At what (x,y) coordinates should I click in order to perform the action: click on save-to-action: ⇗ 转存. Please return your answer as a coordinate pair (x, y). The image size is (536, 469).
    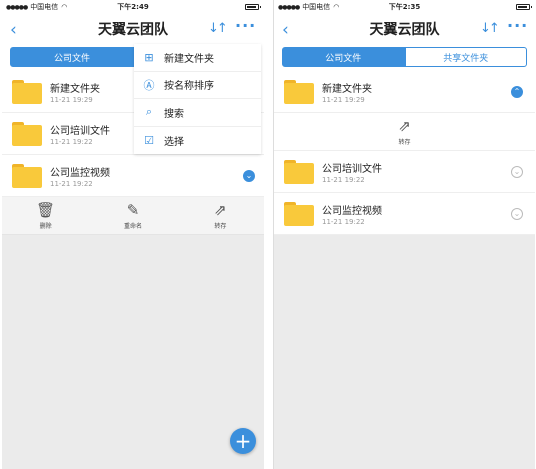
    Looking at the image, I should click on (404, 131).